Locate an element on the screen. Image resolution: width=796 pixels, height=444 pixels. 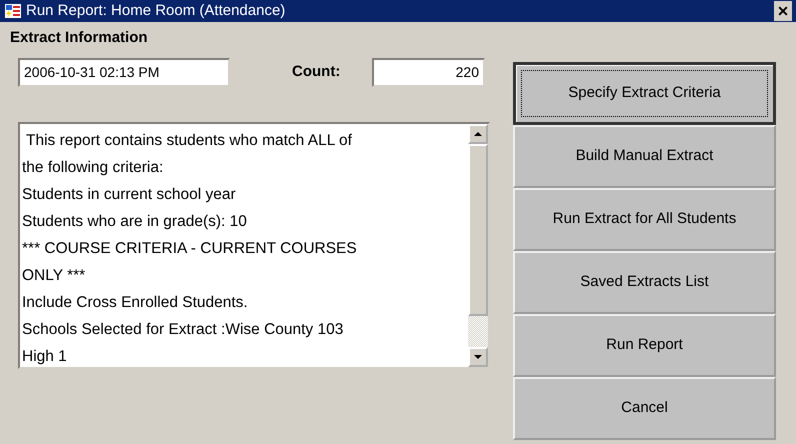
down-arrow-icon is located at coordinates (478, 357).